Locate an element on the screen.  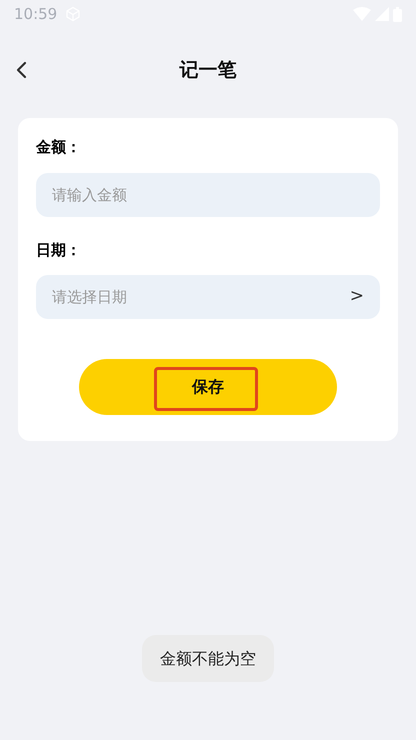
date-picker: 请选择日期 > is located at coordinates (208, 297).